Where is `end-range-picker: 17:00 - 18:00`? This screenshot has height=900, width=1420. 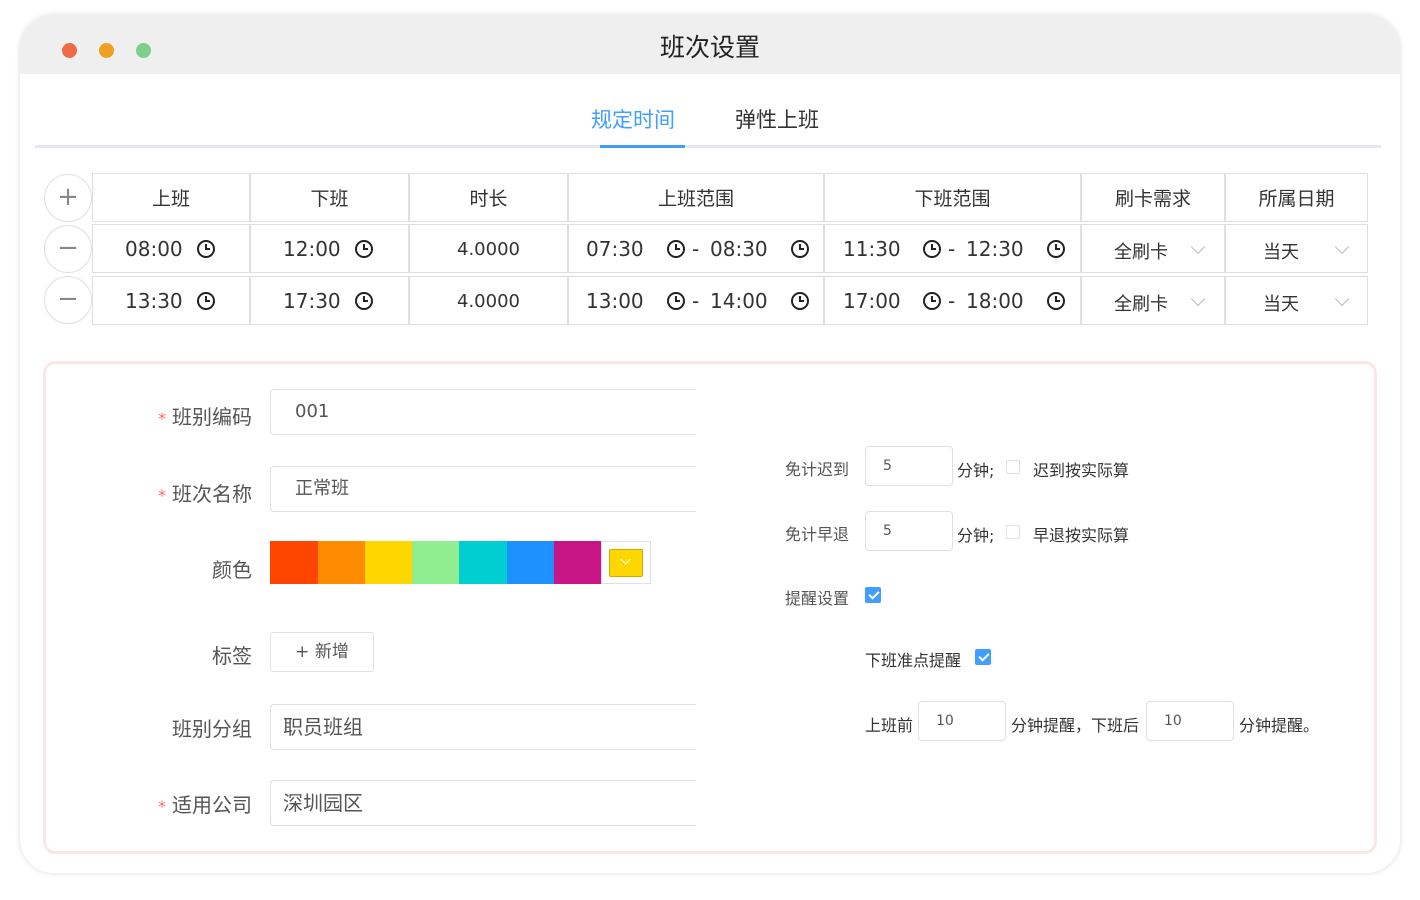
end-range-picker: 17:00 - 18:00 is located at coordinates (952, 300).